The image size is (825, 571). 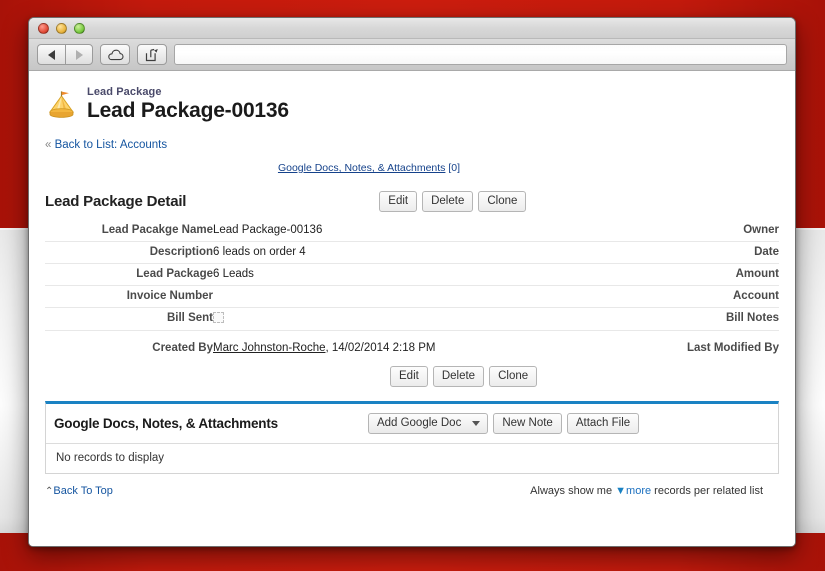 What do you see at coordinates (496, 275) in the screenshot?
I see `field-value-amount` at bounding box center [496, 275].